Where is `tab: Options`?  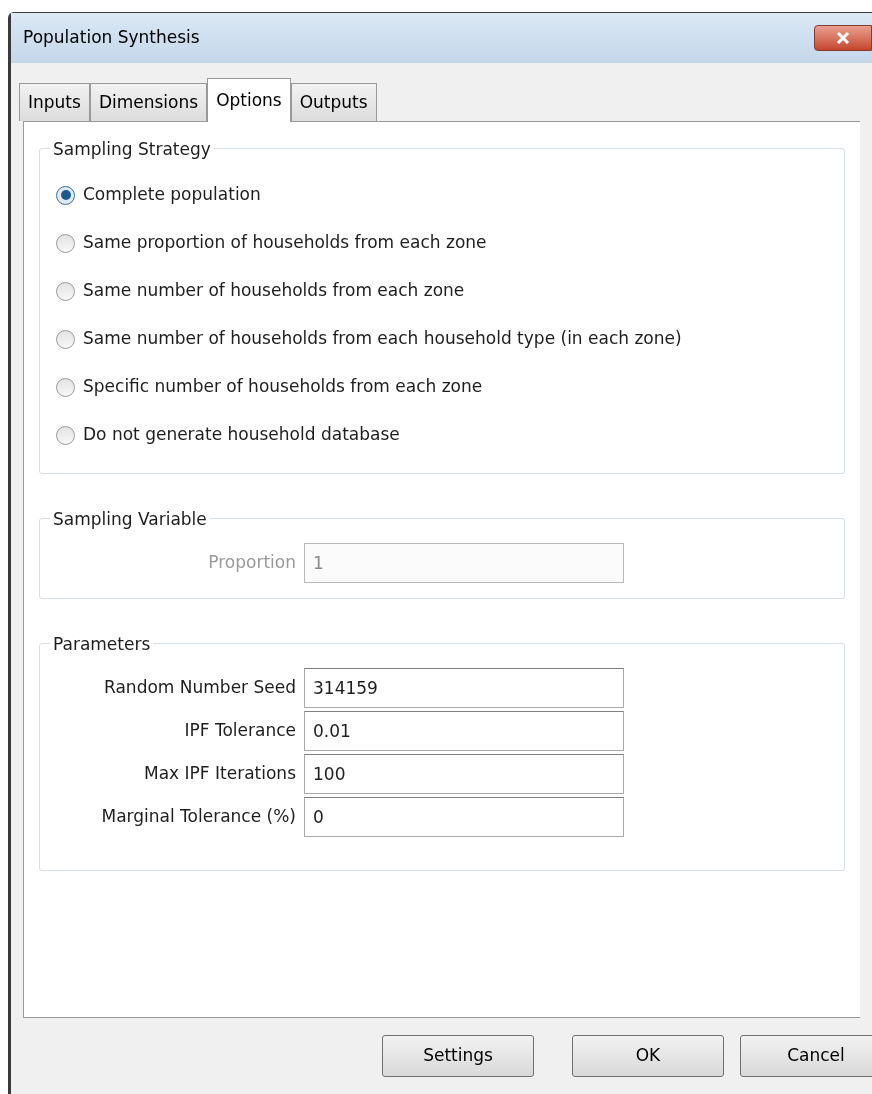
tab: Options is located at coordinates (249, 100).